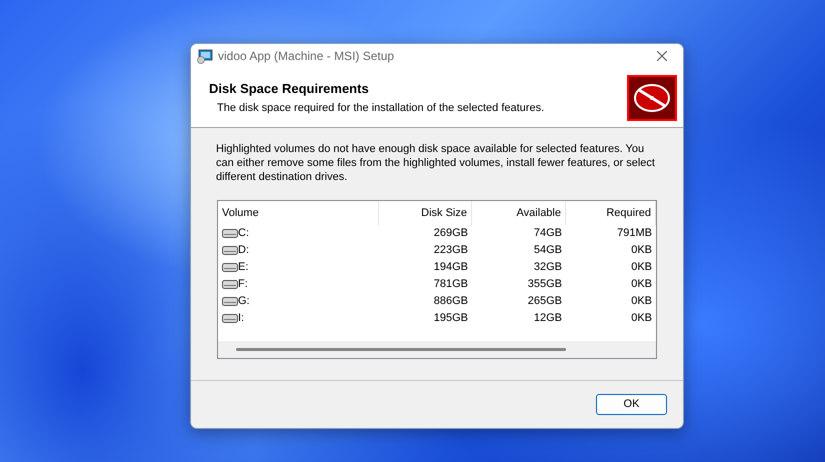 Image resolution: width=825 pixels, height=462 pixels. What do you see at coordinates (547, 268) in the screenshot?
I see `table-cell-text: 32GB` at bounding box center [547, 268].